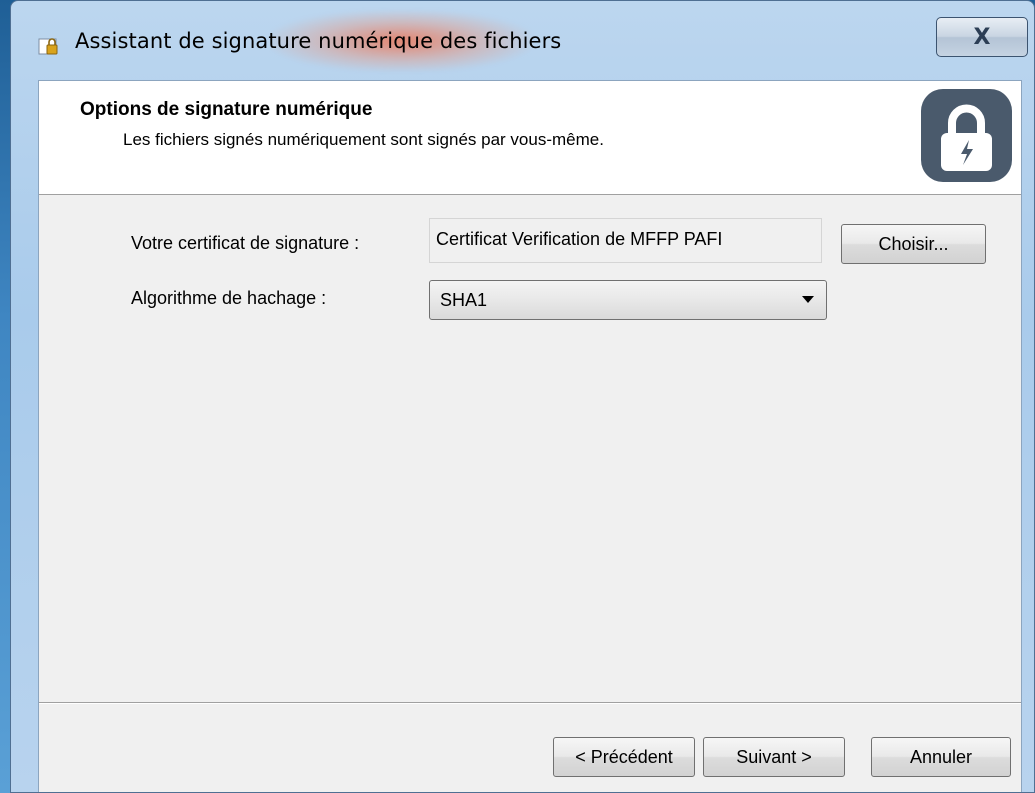 This screenshot has width=1035, height=793. I want to click on next-button: Suivant >, so click(774, 757).